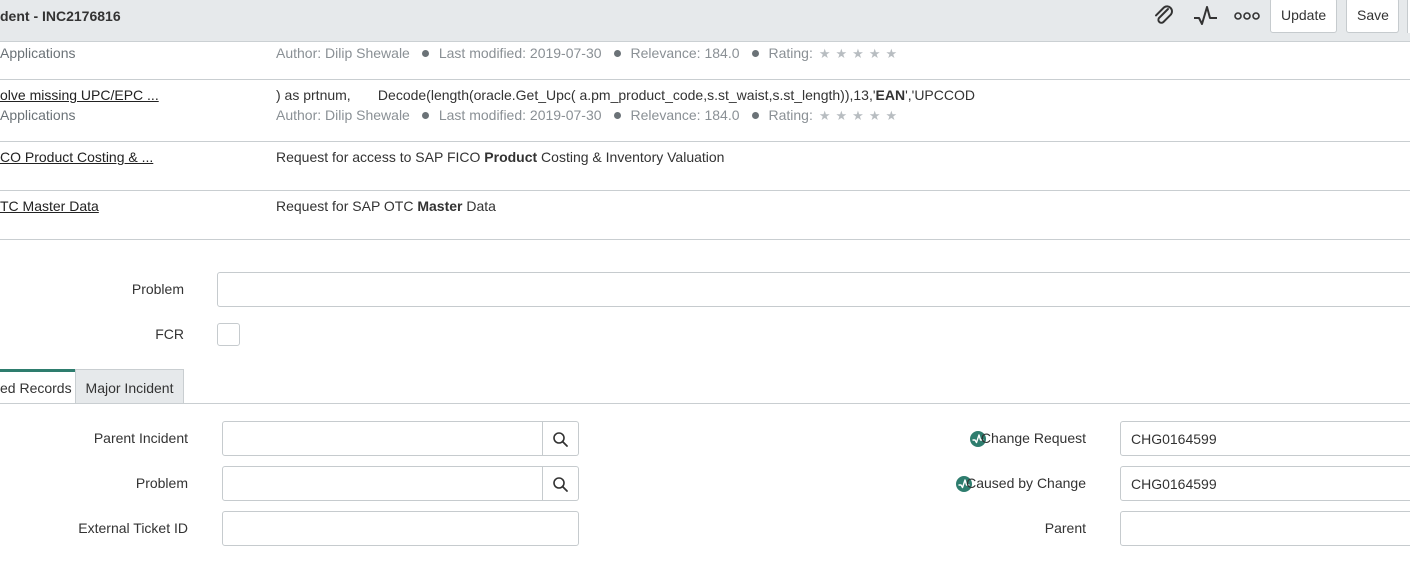  Describe the element at coordinates (228, 334) in the screenshot. I see `fcr-checkbox` at that location.